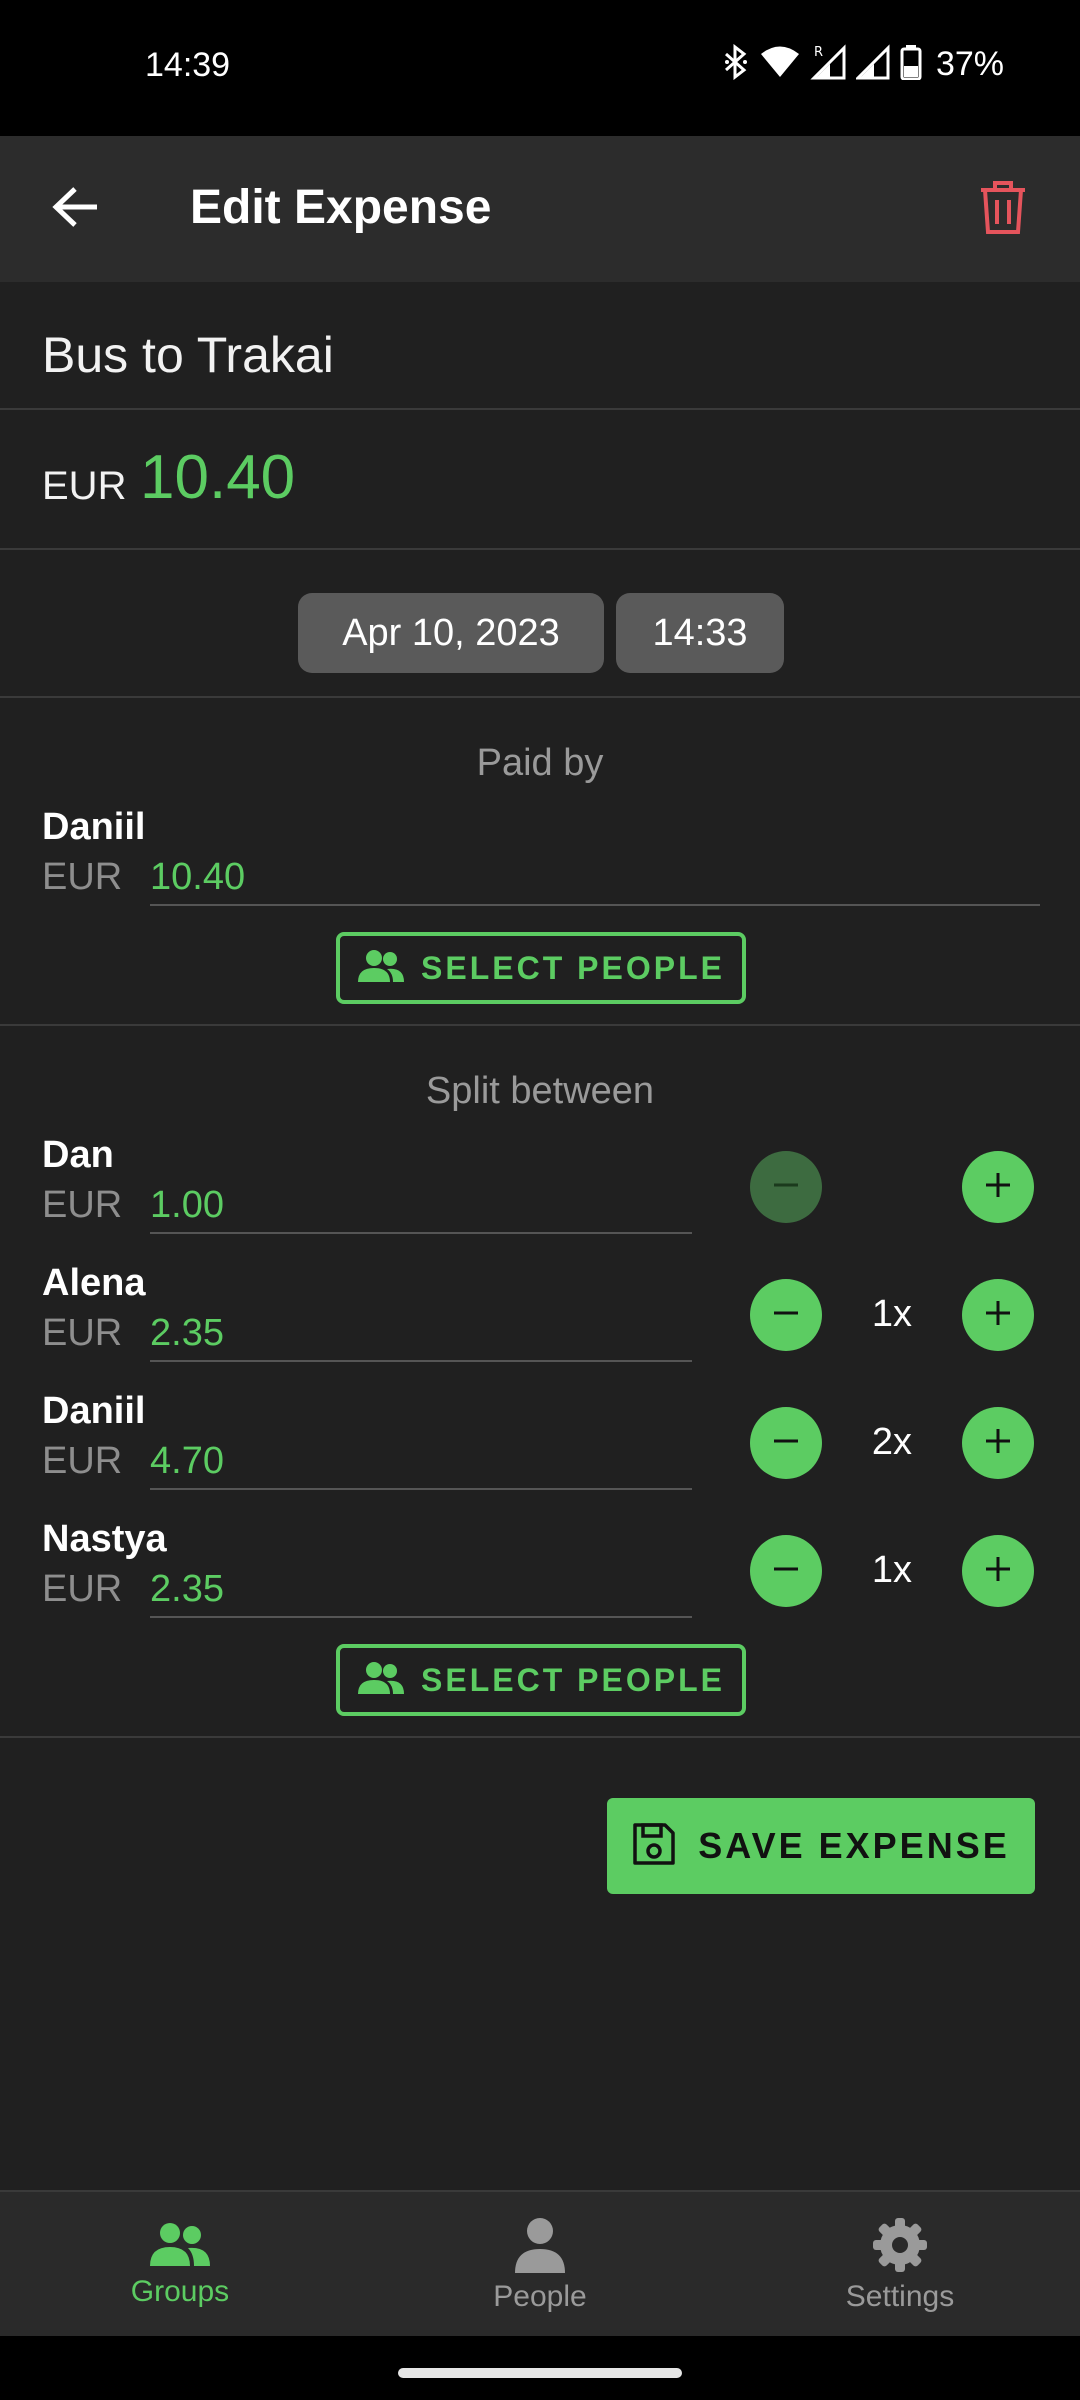 This screenshot has height=2400, width=1080. What do you see at coordinates (180, 2247) in the screenshot?
I see `groups-icon` at bounding box center [180, 2247].